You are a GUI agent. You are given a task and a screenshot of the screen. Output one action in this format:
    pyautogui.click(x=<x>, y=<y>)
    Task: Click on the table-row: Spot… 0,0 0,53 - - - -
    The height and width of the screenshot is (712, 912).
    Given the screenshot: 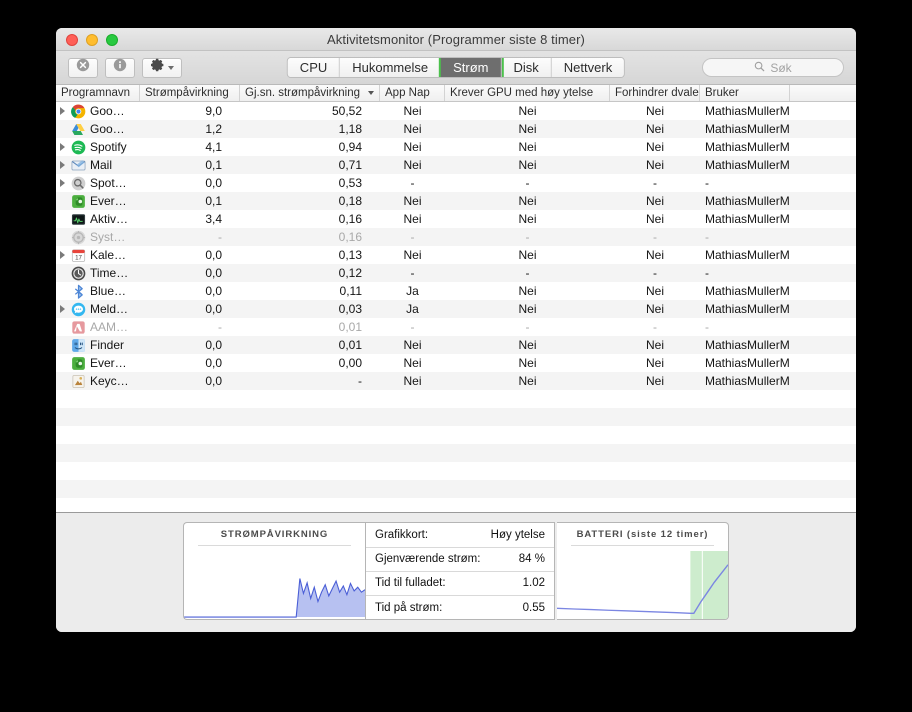 What is the action you would take?
    pyautogui.click(x=456, y=183)
    